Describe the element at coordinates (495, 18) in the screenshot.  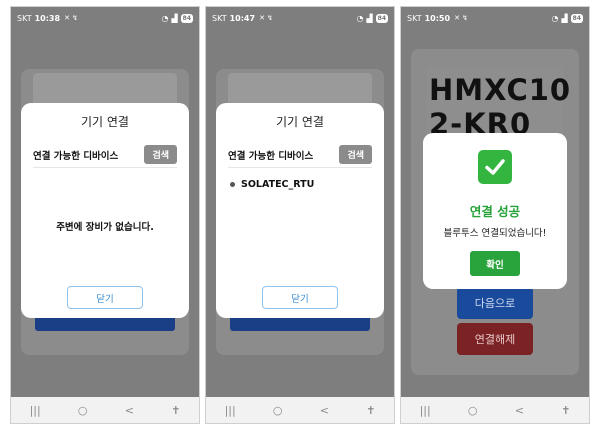
I see `status-bar: SKT 10:50 ✕ ↯ ◔ ▟ 84` at that location.